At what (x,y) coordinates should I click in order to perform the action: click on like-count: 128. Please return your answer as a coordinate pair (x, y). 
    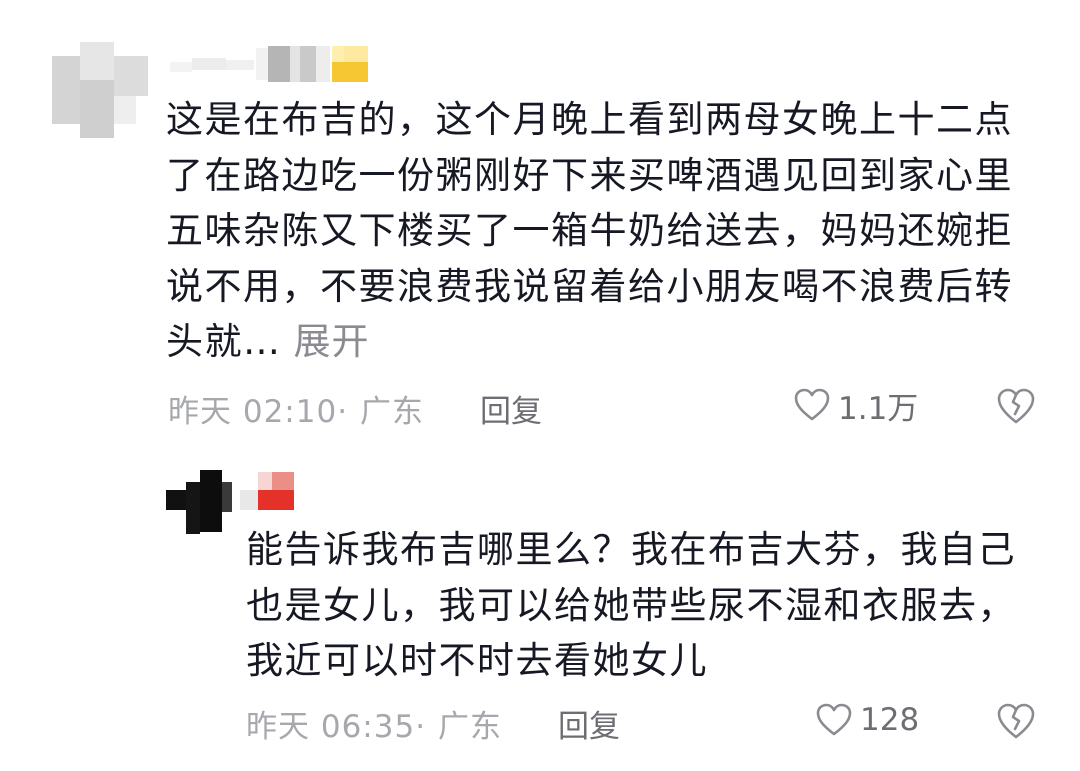
    Looking at the image, I should click on (890, 720).